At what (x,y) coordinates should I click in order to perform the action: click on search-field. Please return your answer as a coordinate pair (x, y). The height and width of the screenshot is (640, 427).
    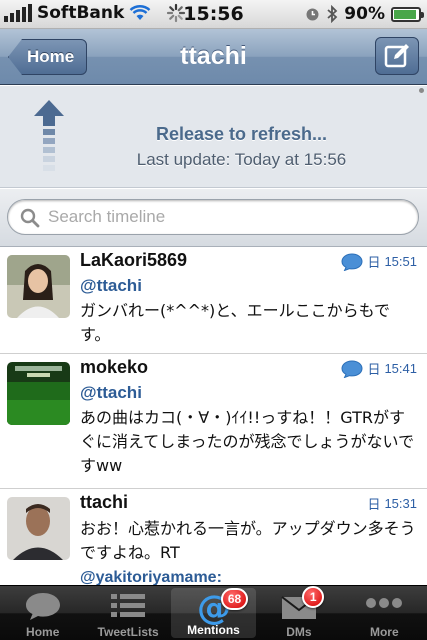
    Looking at the image, I should click on (213, 217).